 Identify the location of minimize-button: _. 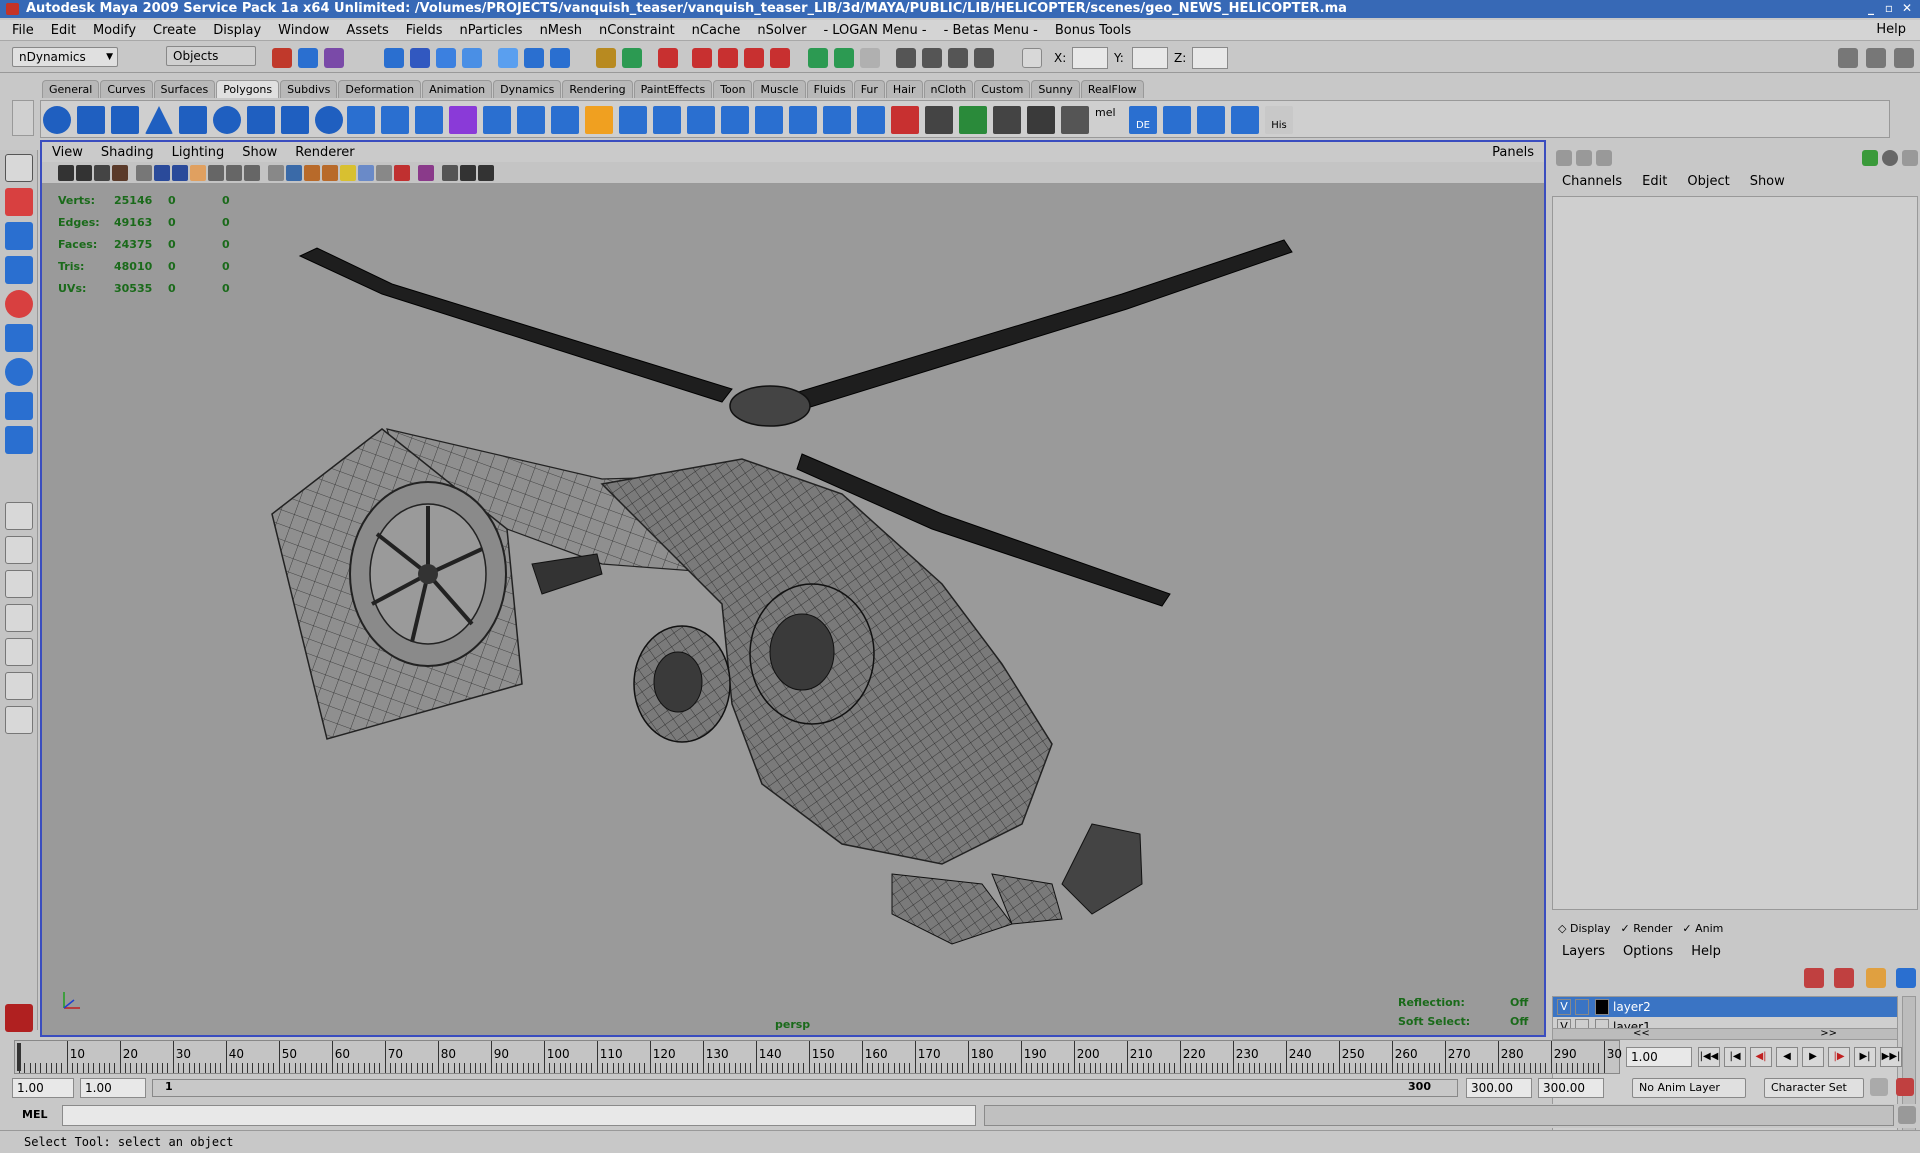
(1871, 9).